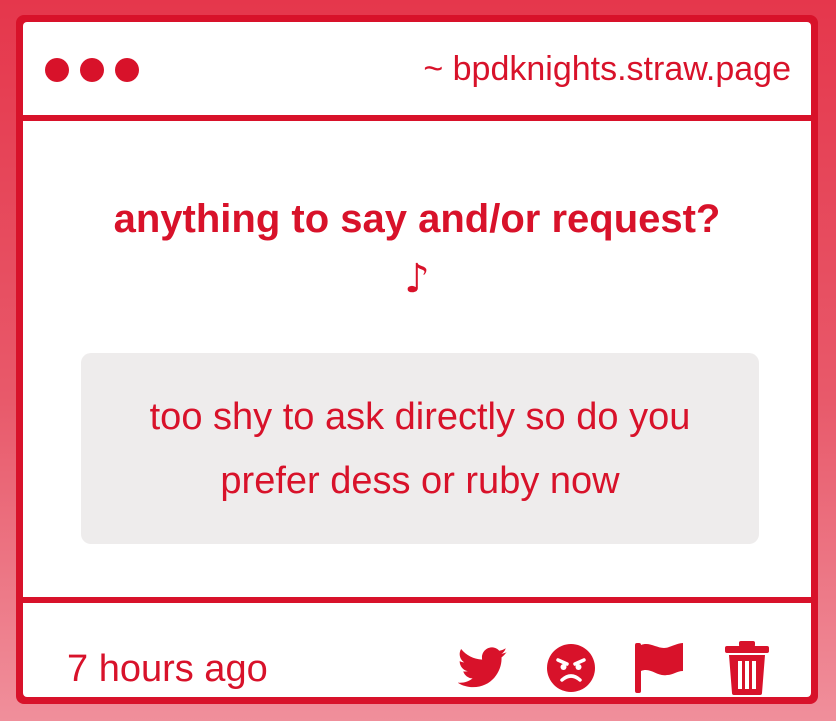 This screenshot has height=721, width=836. I want to click on prompt-question: anything to say and/or request?, so click(417, 219).